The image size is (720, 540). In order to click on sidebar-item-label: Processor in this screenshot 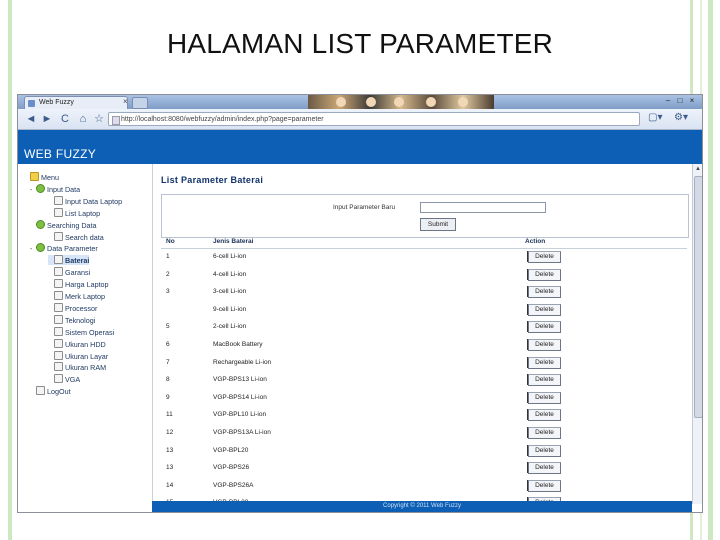, I will do `click(81, 308)`.